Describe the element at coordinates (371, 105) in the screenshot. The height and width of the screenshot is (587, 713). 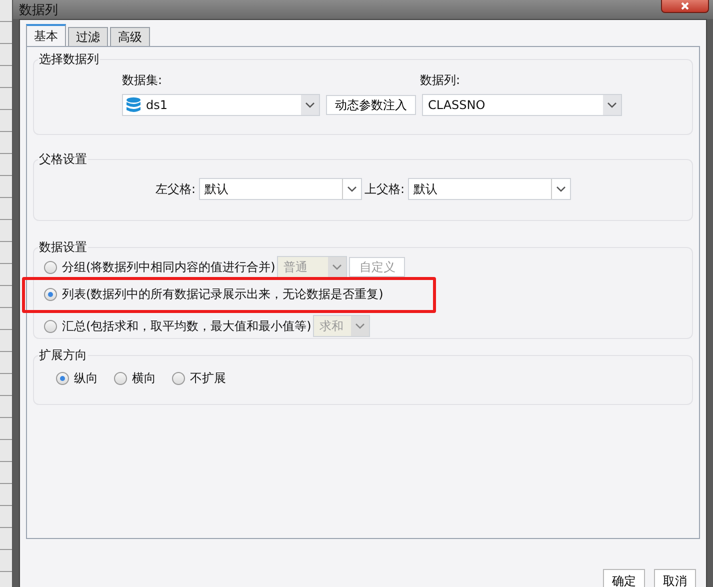
I see `dynamic-parameter-button: 动态参数注入` at that location.